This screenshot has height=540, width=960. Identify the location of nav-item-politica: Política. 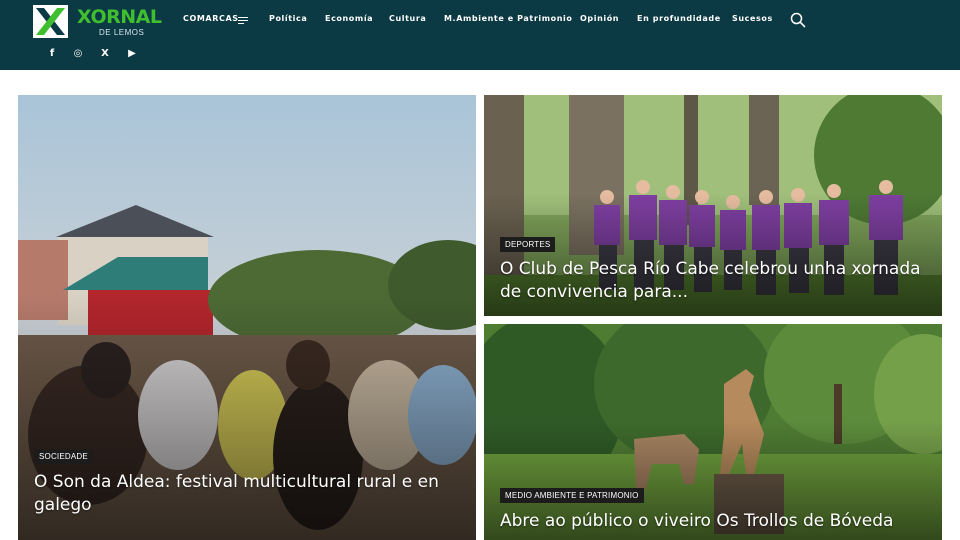
(288, 18).